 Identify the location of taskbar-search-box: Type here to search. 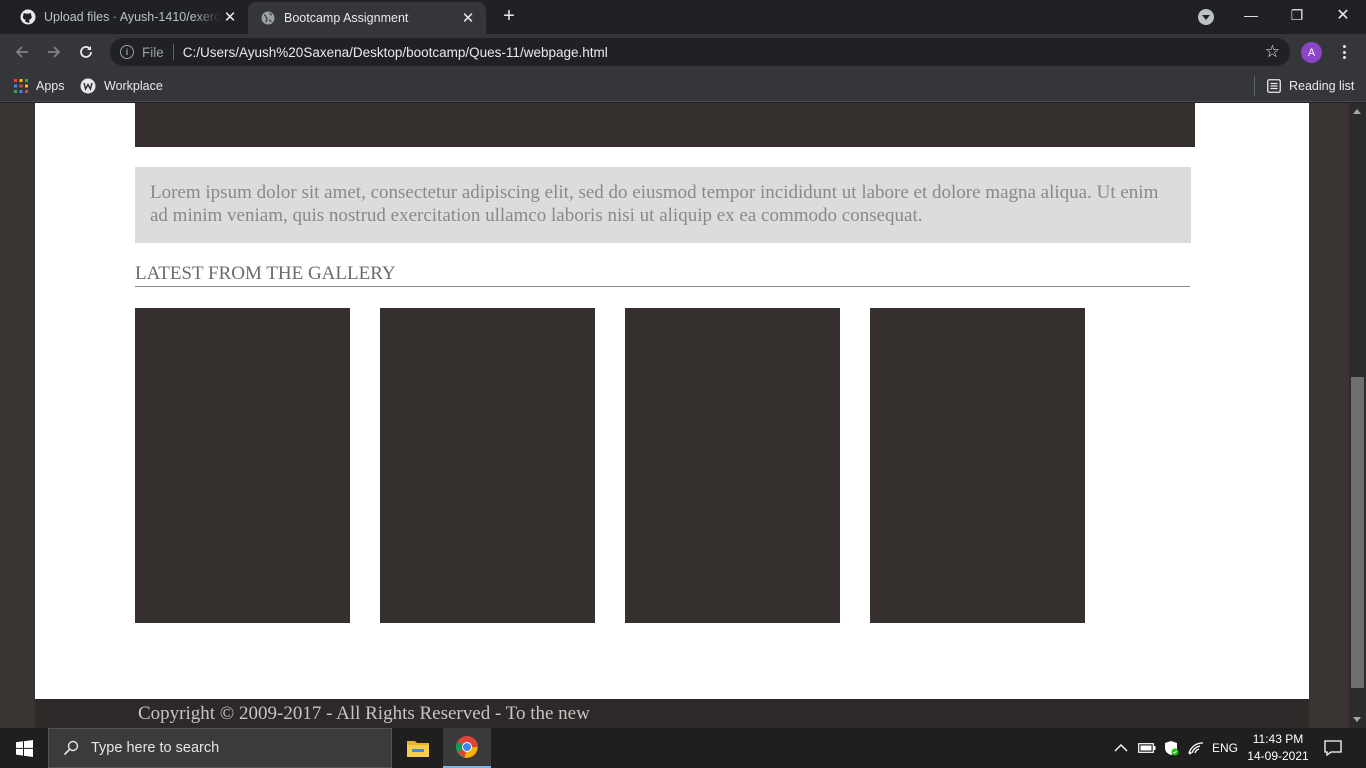
(220, 748).